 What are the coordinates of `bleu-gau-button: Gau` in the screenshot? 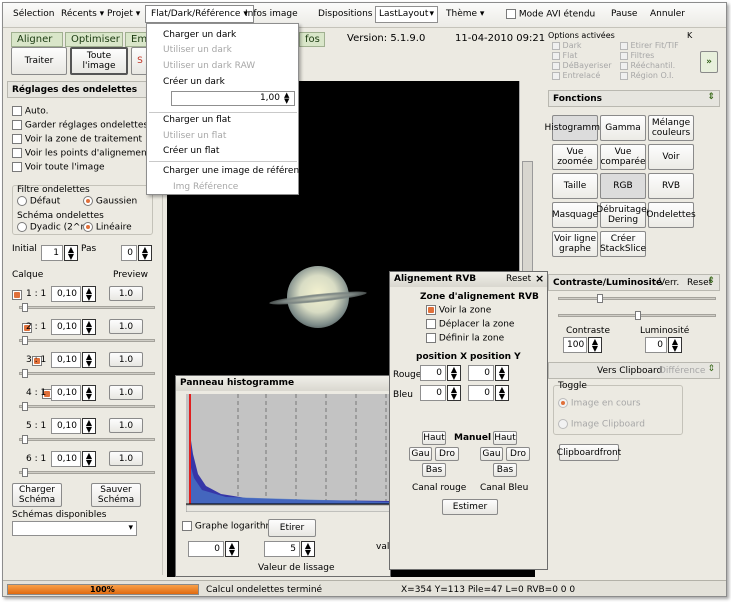 It's located at (491, 454).